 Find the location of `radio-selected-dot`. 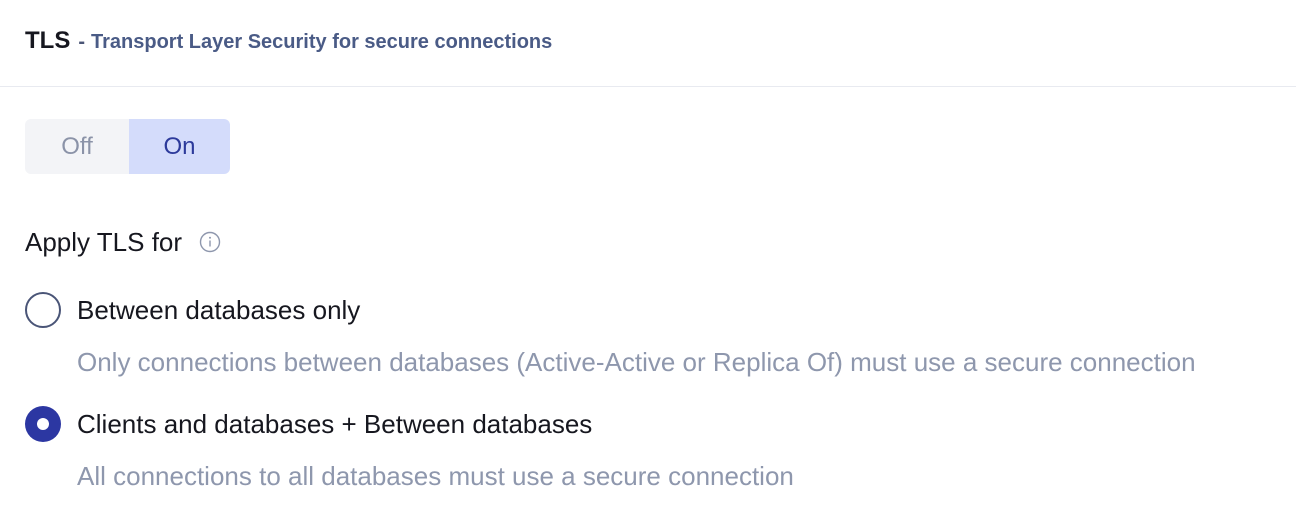

radio-selected-dot is located at coordinates (43, 424).